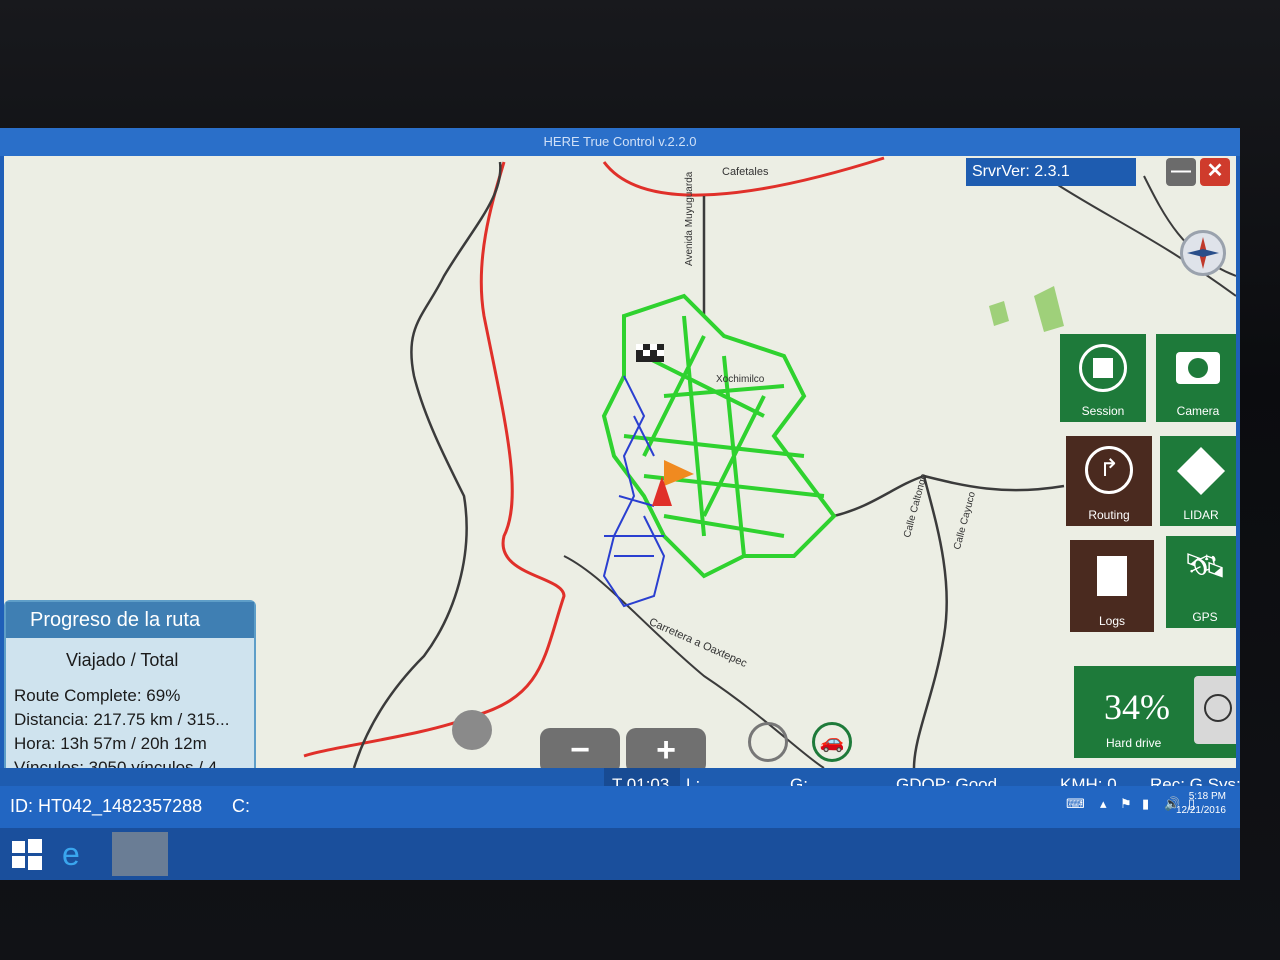 This screenshot has height=960, width=1280. I want to click on session-button: Session, so click(1103, 378).